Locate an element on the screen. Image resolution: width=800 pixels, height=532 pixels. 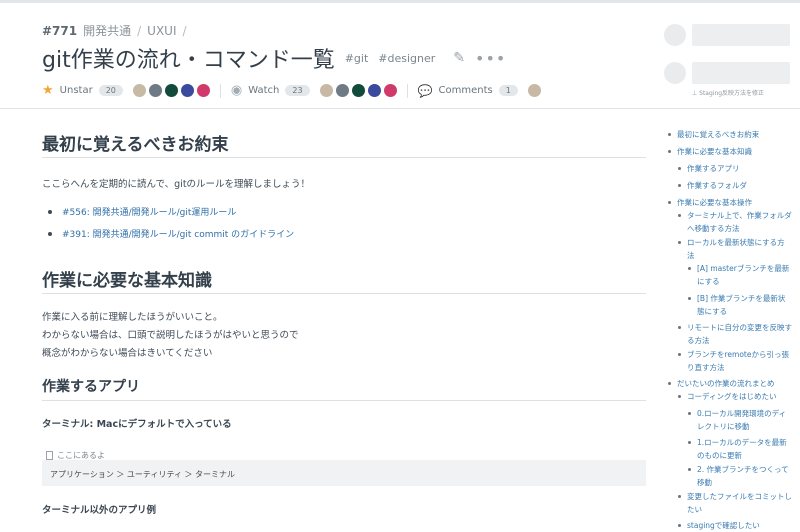
list-item: #391: 開発共通/開発ルール/git commit のガイドライン is located at coordinates (171, 233).